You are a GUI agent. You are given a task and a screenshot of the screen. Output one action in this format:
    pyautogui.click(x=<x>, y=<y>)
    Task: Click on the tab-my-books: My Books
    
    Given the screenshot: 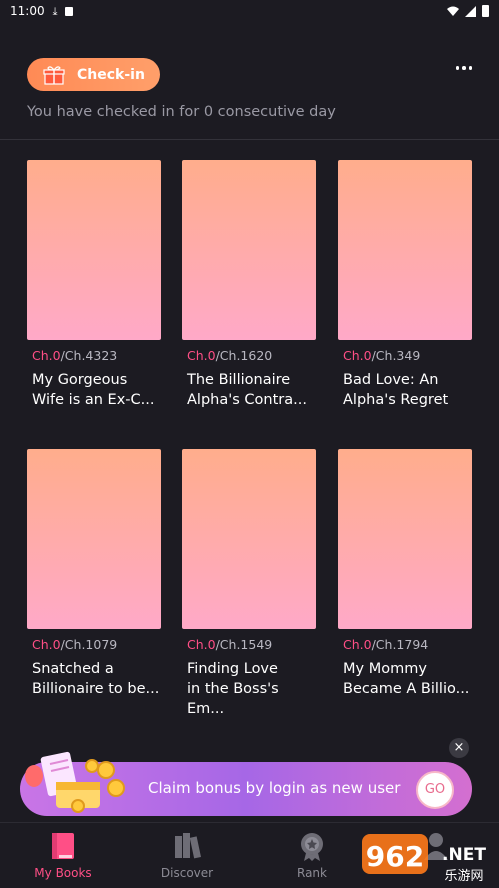 What is the action you would take?
    pyautogui.click(x=63, y=855)
    